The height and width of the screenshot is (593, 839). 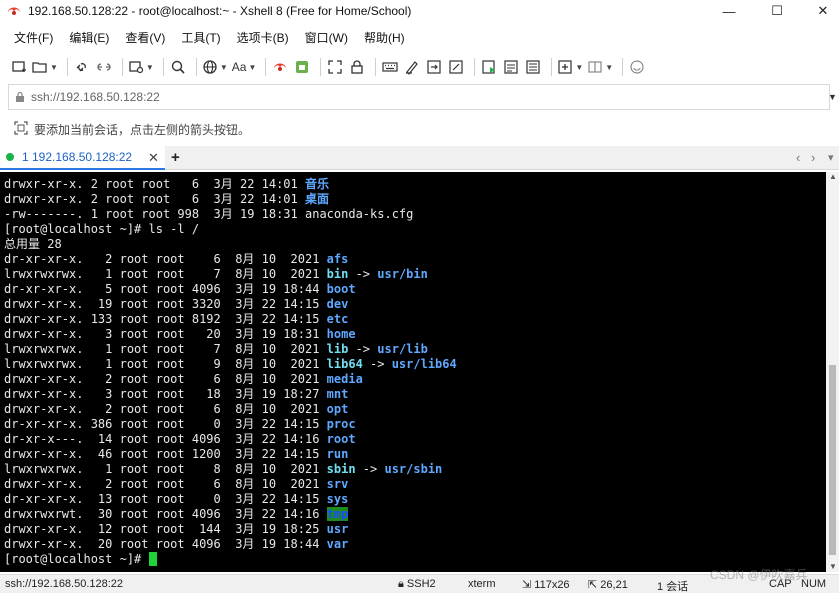 What do you see at coordinates (76, 559) in the screenshot?
I see `prompt: [root@localhost ~]#` at bounding box center [76, 559].